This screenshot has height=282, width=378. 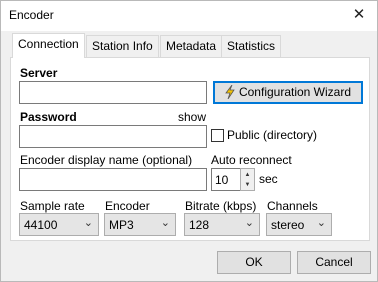 I want to click on encoder-label: Encoder, so click(x=127, y=206).